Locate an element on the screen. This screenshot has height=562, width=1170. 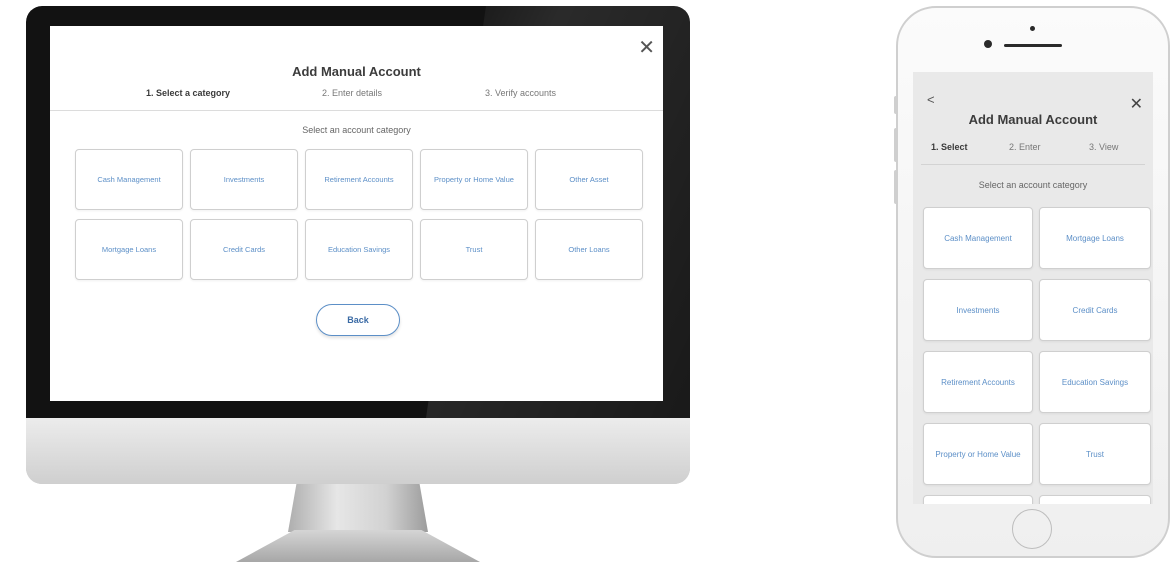
phone-mute-switch is located at coordinates (896, 105).